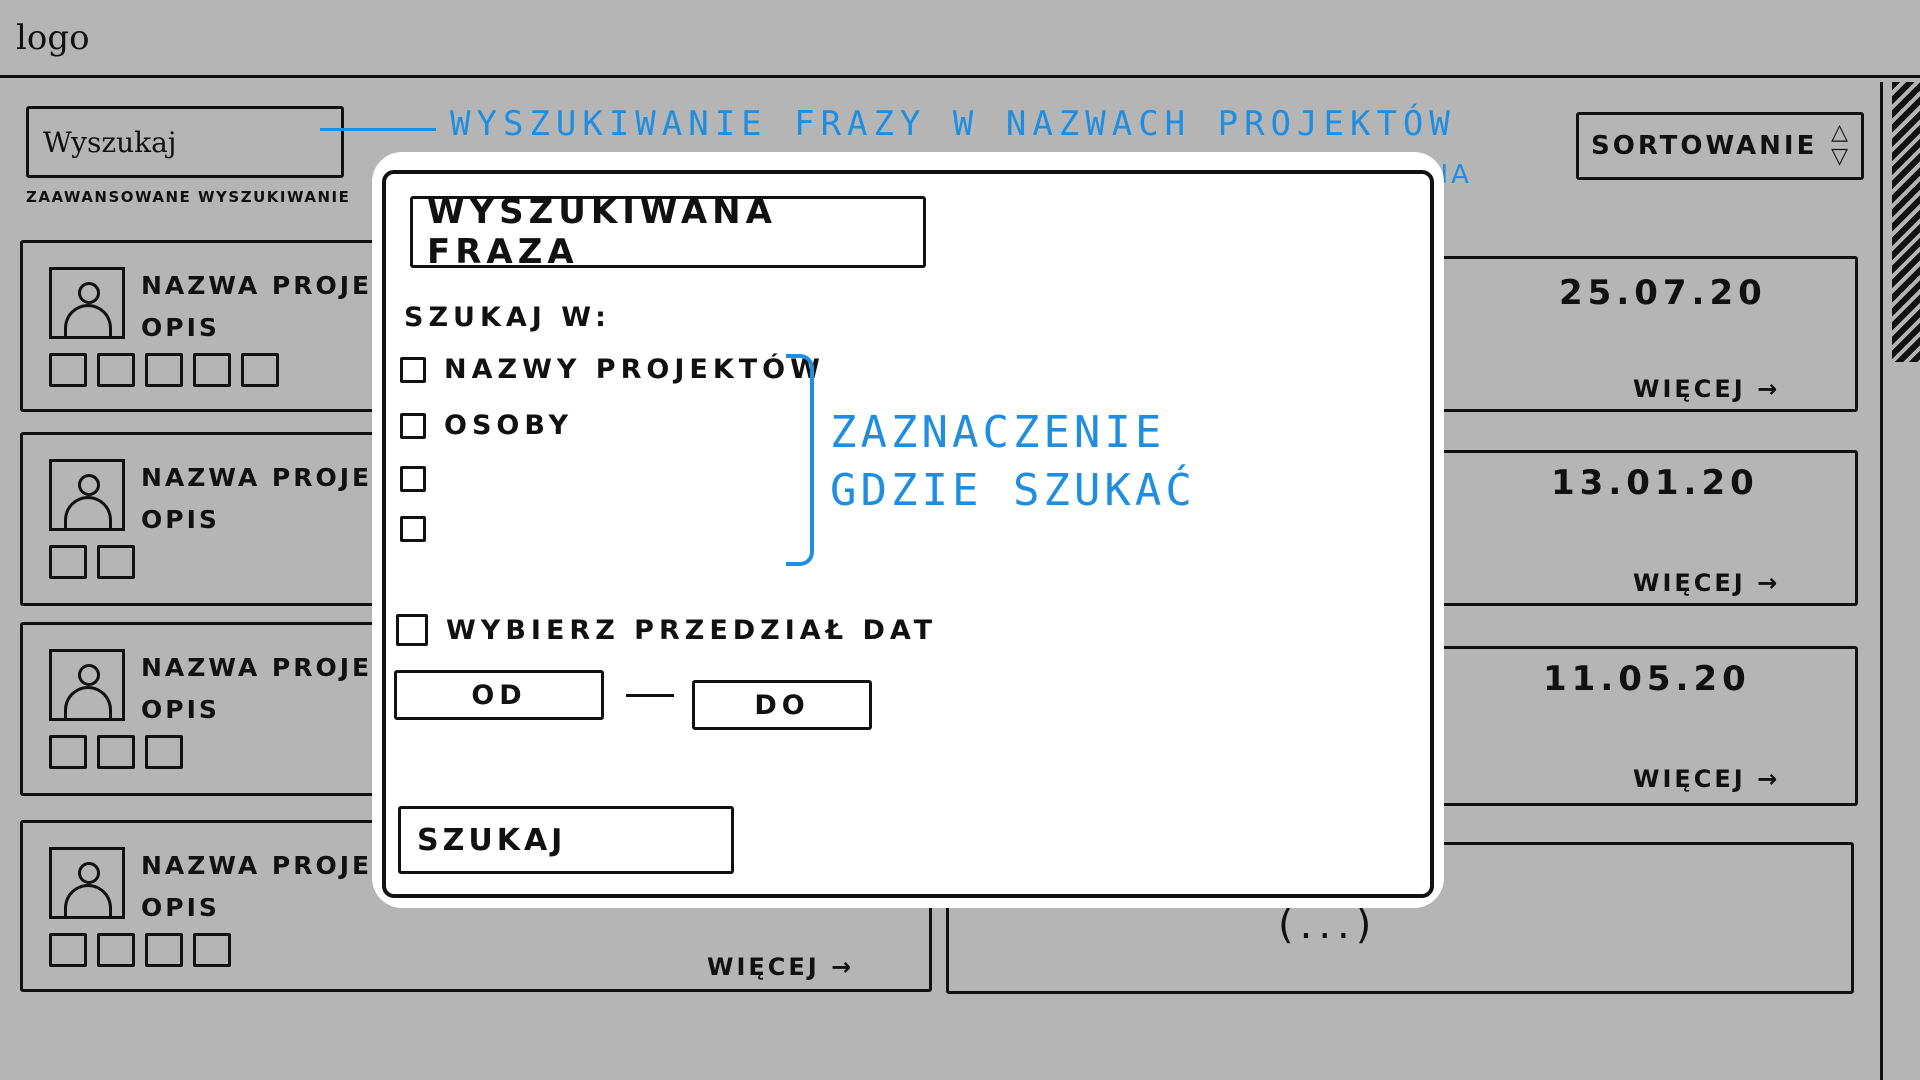 The height and width of the screenshot is (1080, 1920). What do you see at coordinates (1655, 483) in the screenshot?
I see `project-date: 13.01.20` at bounding box center [1655, 483].